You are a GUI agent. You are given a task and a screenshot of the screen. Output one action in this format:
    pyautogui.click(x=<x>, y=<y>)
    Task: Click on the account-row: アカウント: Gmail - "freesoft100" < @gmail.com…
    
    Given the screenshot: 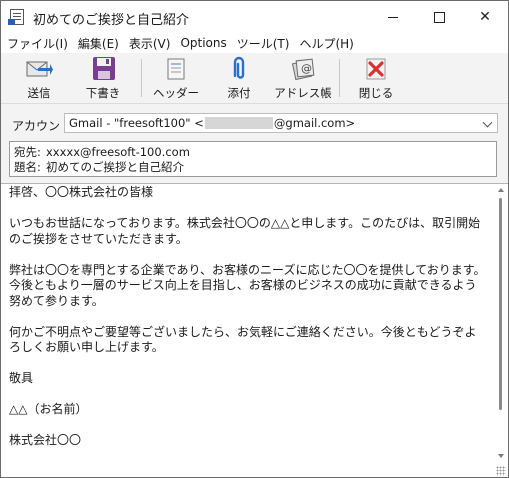 What is the action you would take?
    pyautogui.click(x=254, y=124)
    